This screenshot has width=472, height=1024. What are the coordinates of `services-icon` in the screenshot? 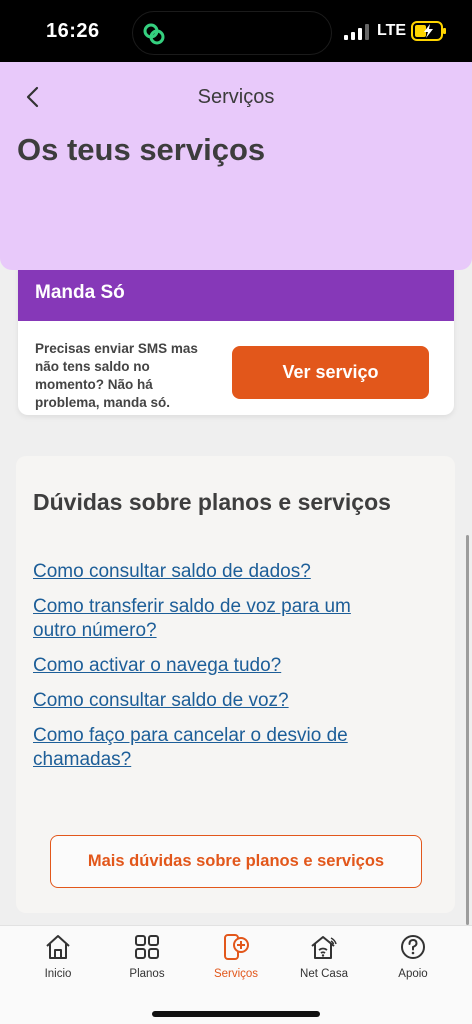 It's located at (236, 947).